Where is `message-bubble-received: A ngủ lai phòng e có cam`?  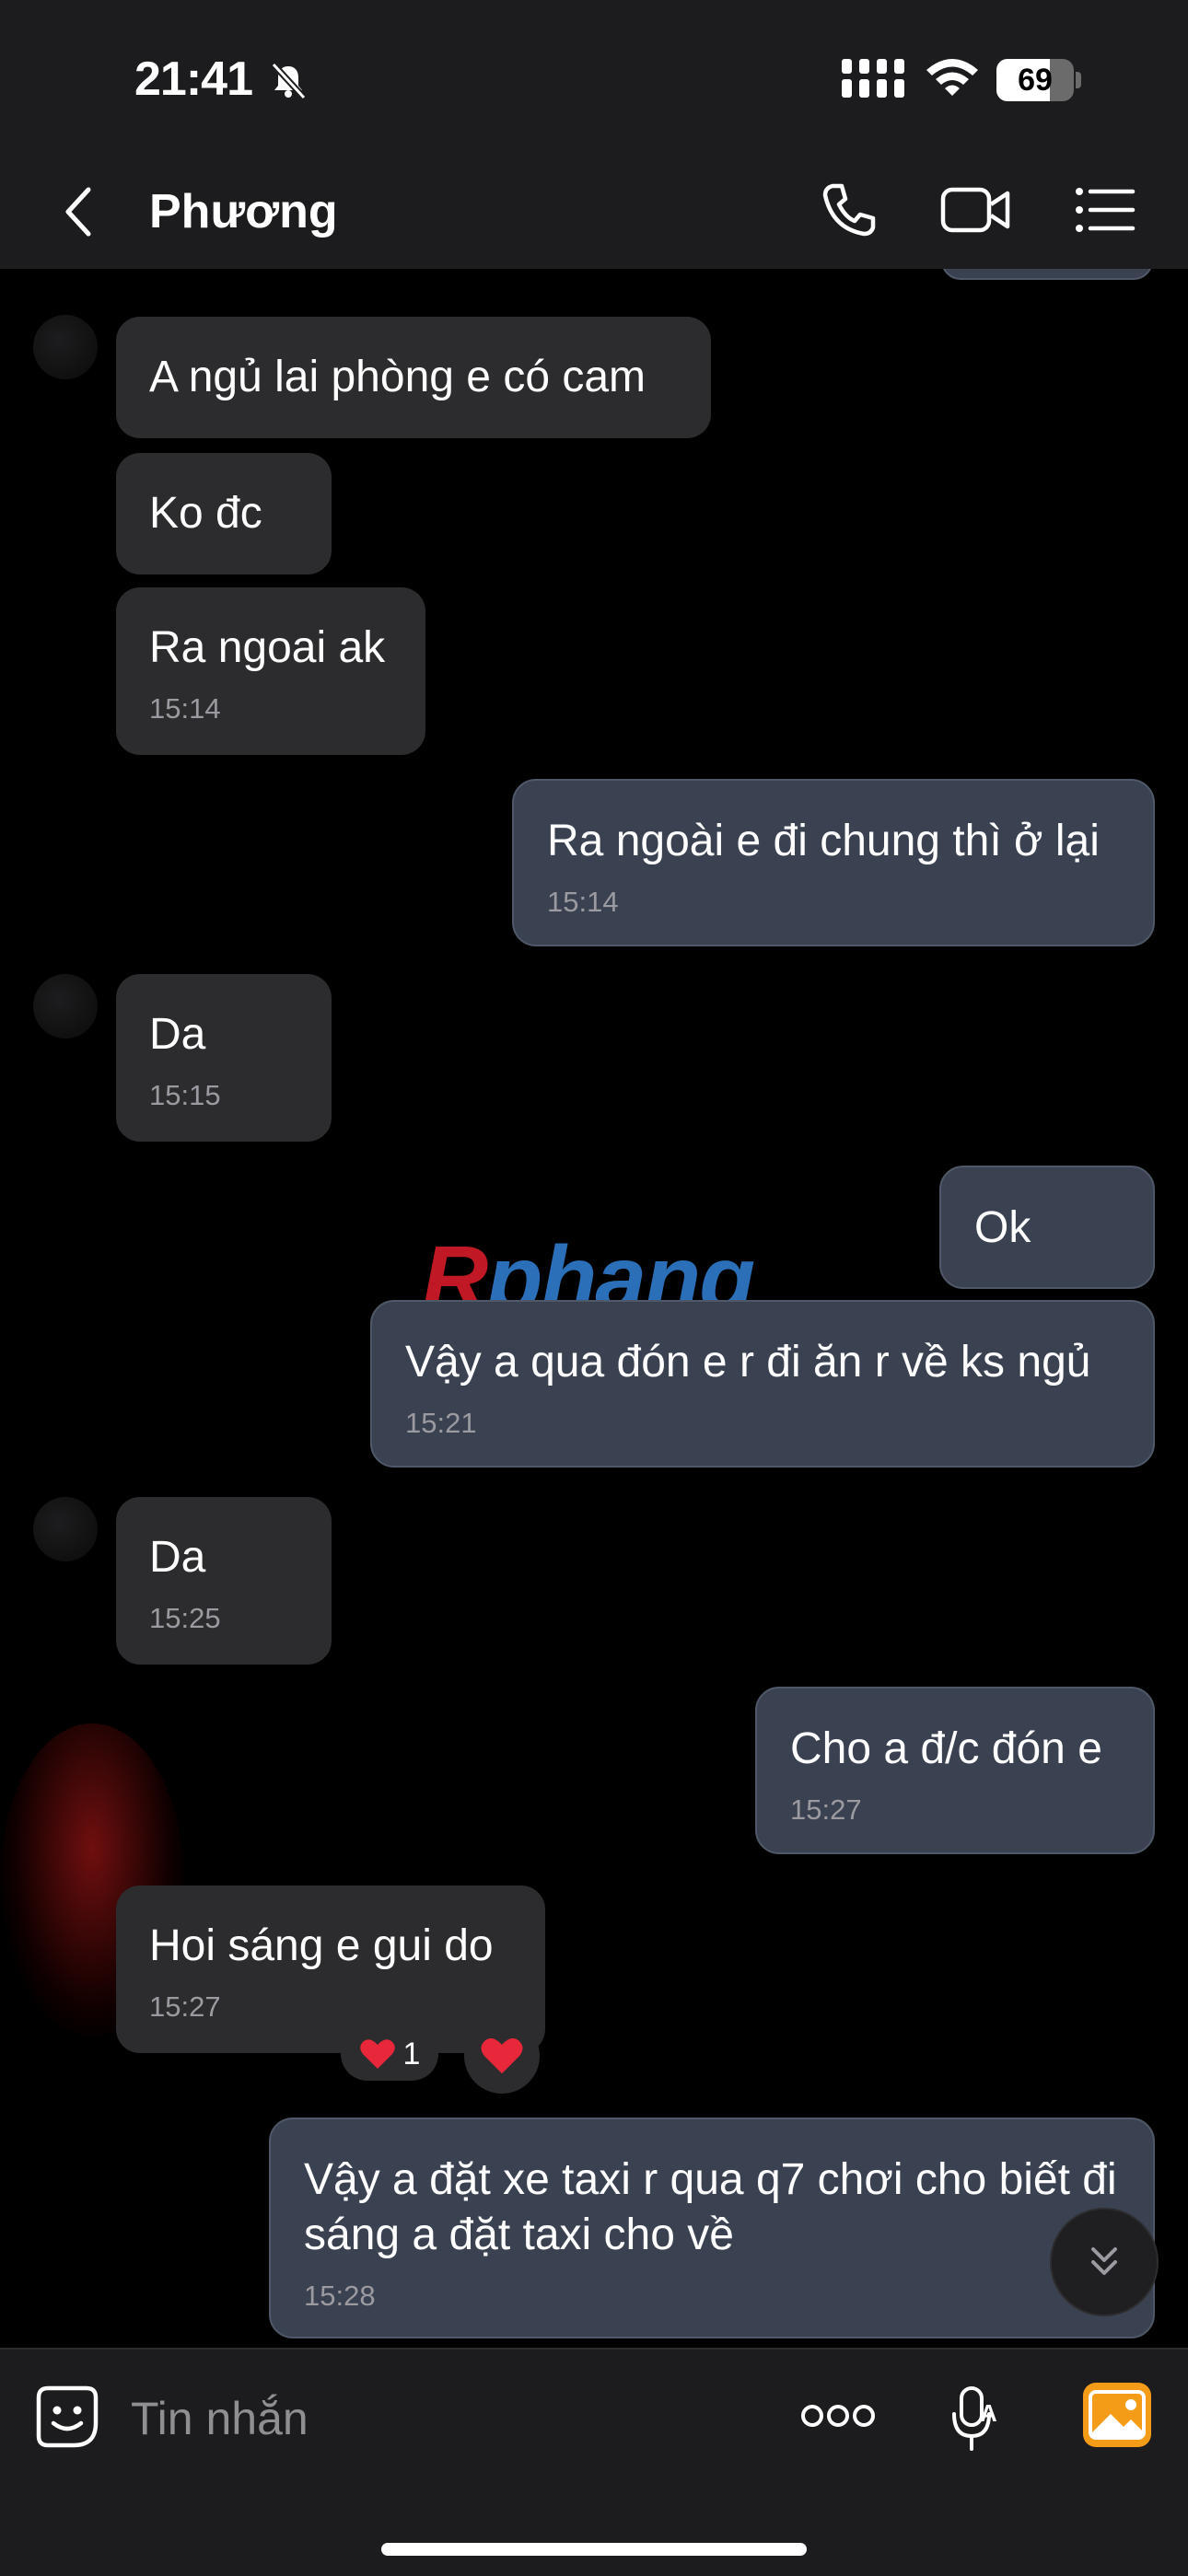
message-bubble-received: A ngủ lai phòng e có cam is located at coordinates (413, 377).